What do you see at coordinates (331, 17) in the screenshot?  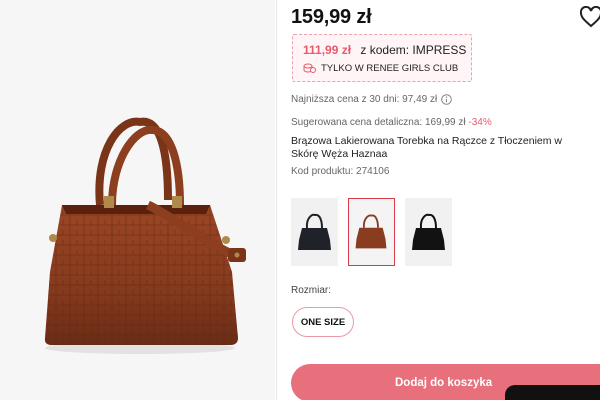 I see `product-price: 159,99 zł` at bounding box center [331, 17].